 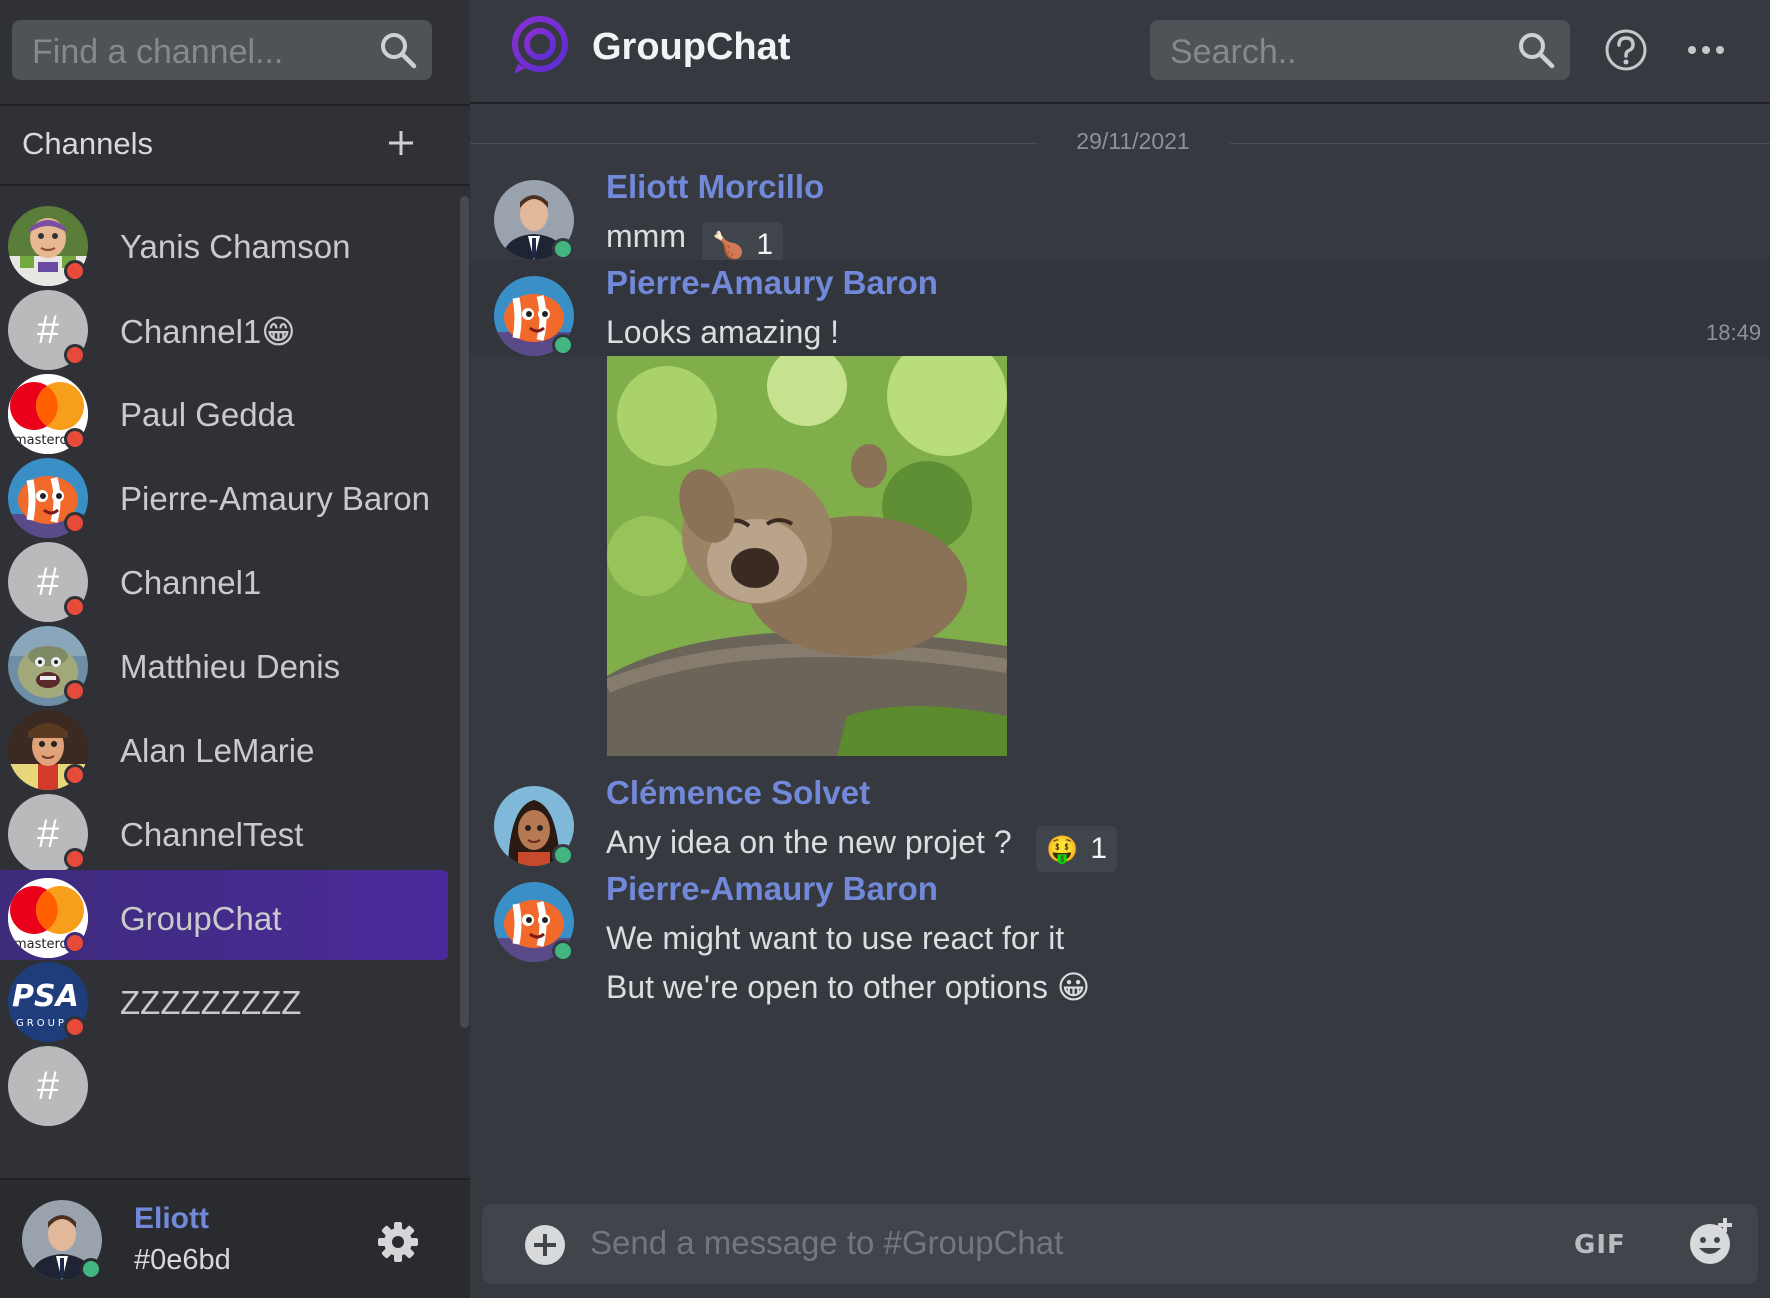 What do you see at coordinates (1734, 332) in the screenshot?
I see `message-timestamp: 18:49` at bounding box center [1734, 332].